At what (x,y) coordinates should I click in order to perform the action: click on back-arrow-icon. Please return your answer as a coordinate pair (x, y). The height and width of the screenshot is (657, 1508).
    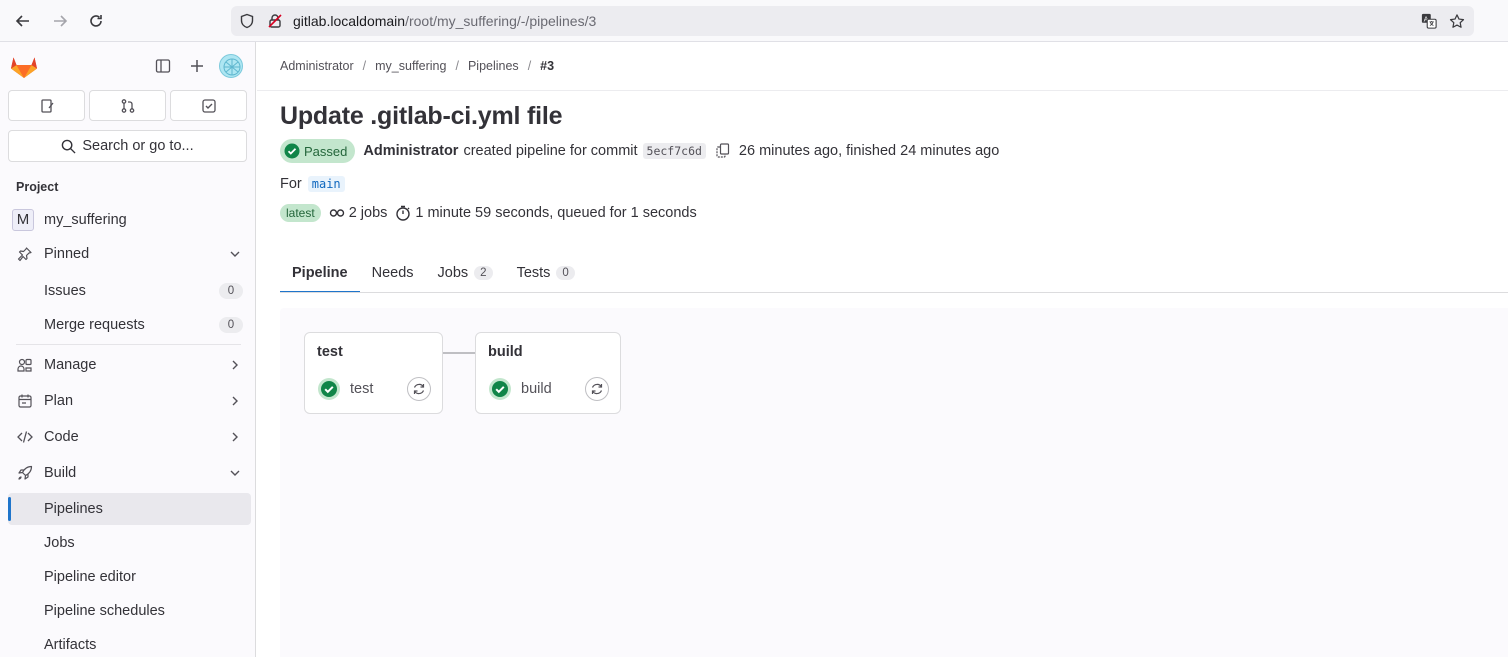
    Looking at the image, I should click on (23, 21).